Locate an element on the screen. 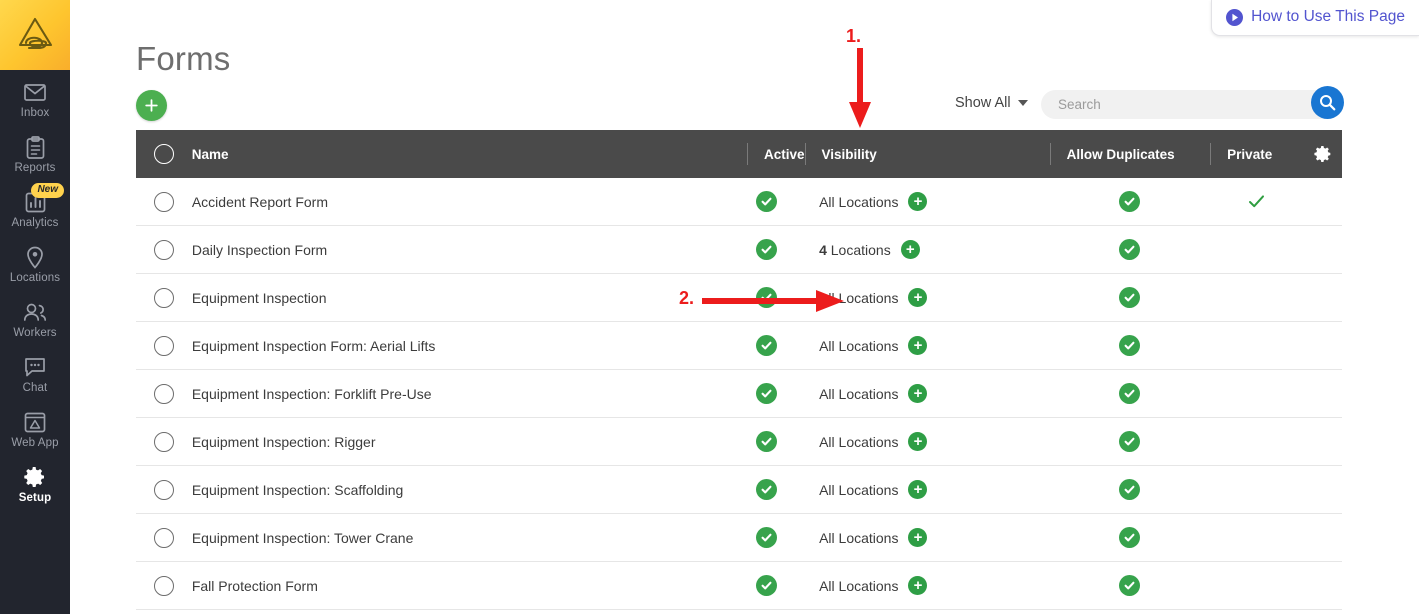 This screenshot has height=614, width=1419. search-button is located at coordinates (1327, 102).